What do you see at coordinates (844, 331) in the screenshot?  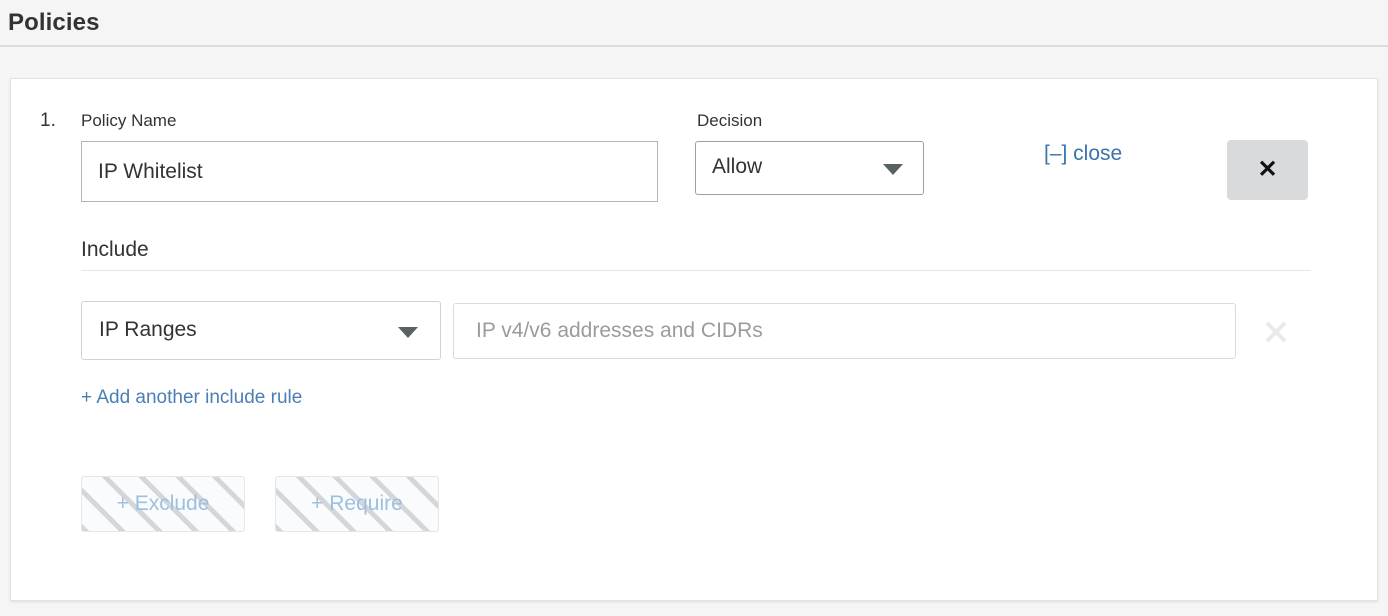 I see `include-rule-value-input` at bounding box center [844, 331].